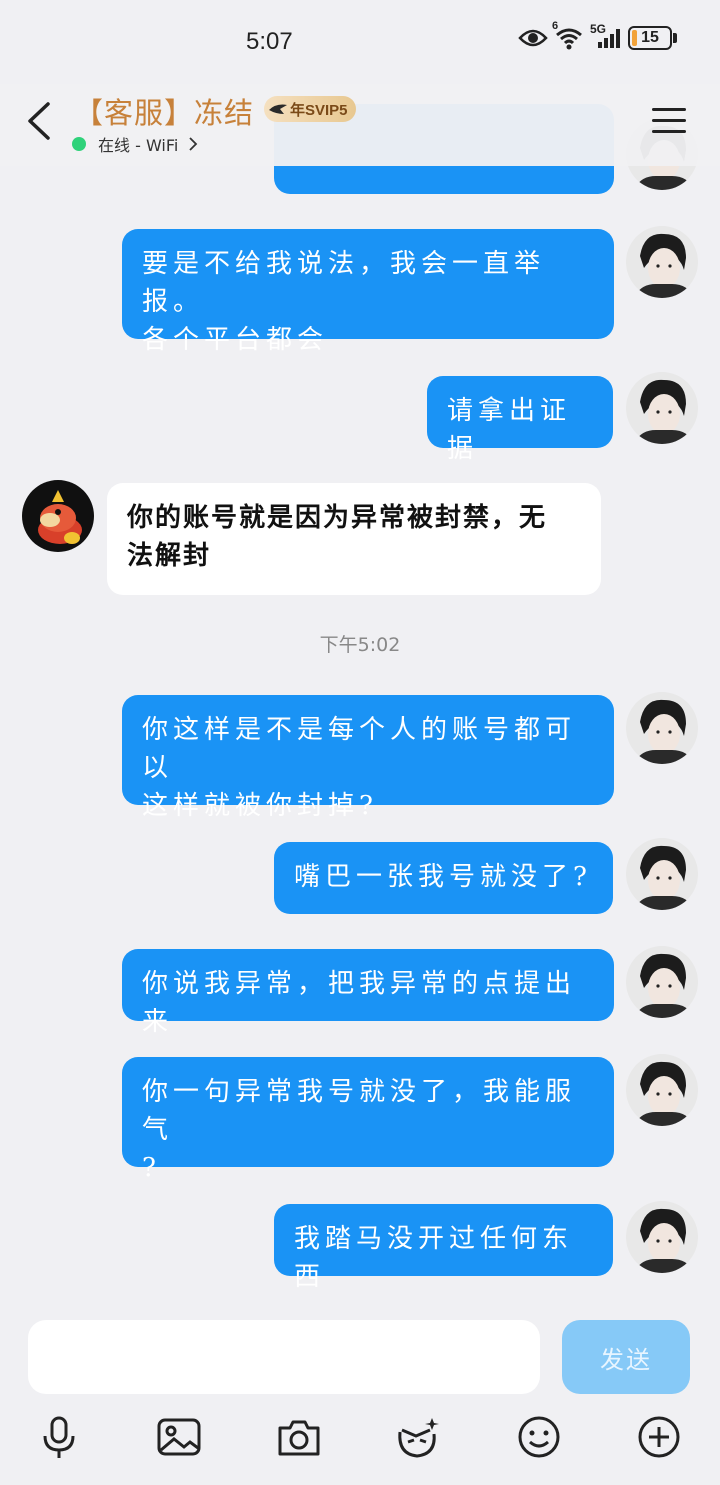 This screenshot has height=1485, width=720. I want to click on message-line: 你说我异常，把我异常的点提出来, so click(359, 1003).